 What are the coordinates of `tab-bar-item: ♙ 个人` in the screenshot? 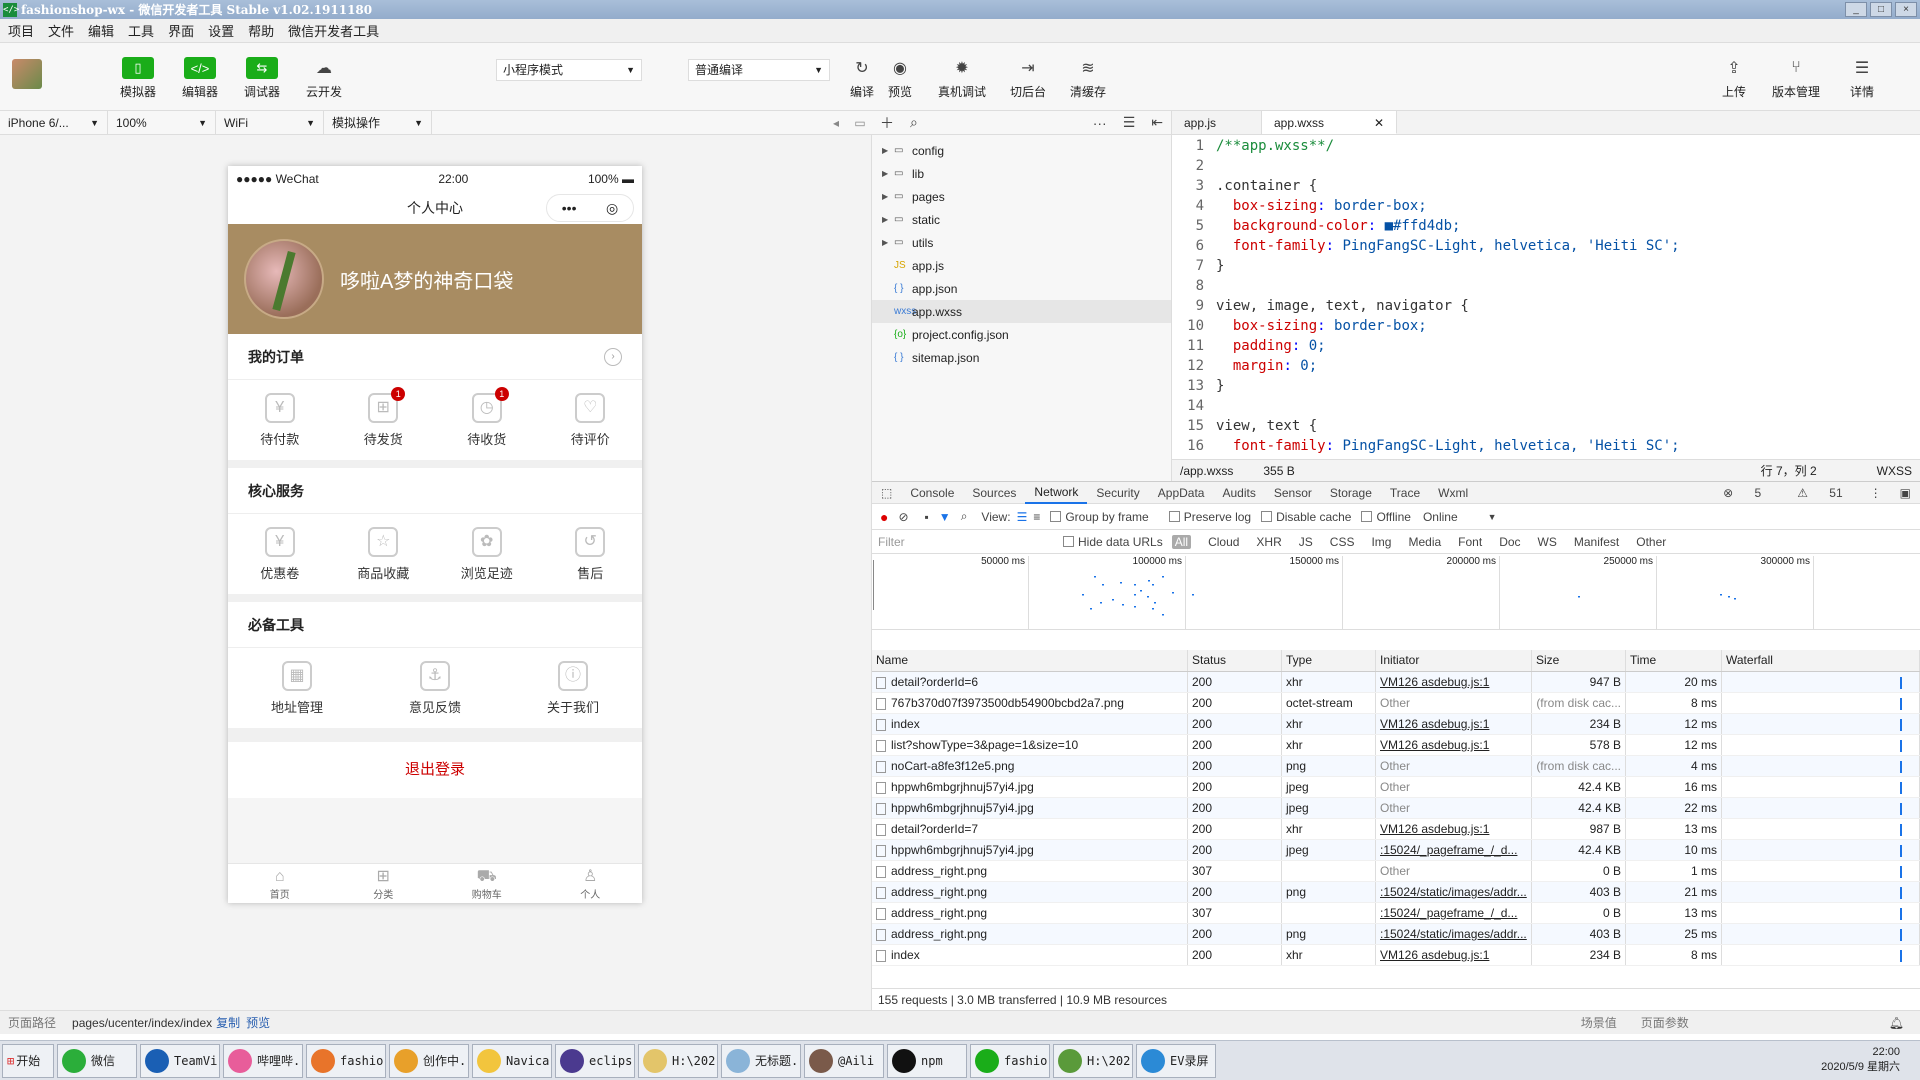 It's located at (591, 883).